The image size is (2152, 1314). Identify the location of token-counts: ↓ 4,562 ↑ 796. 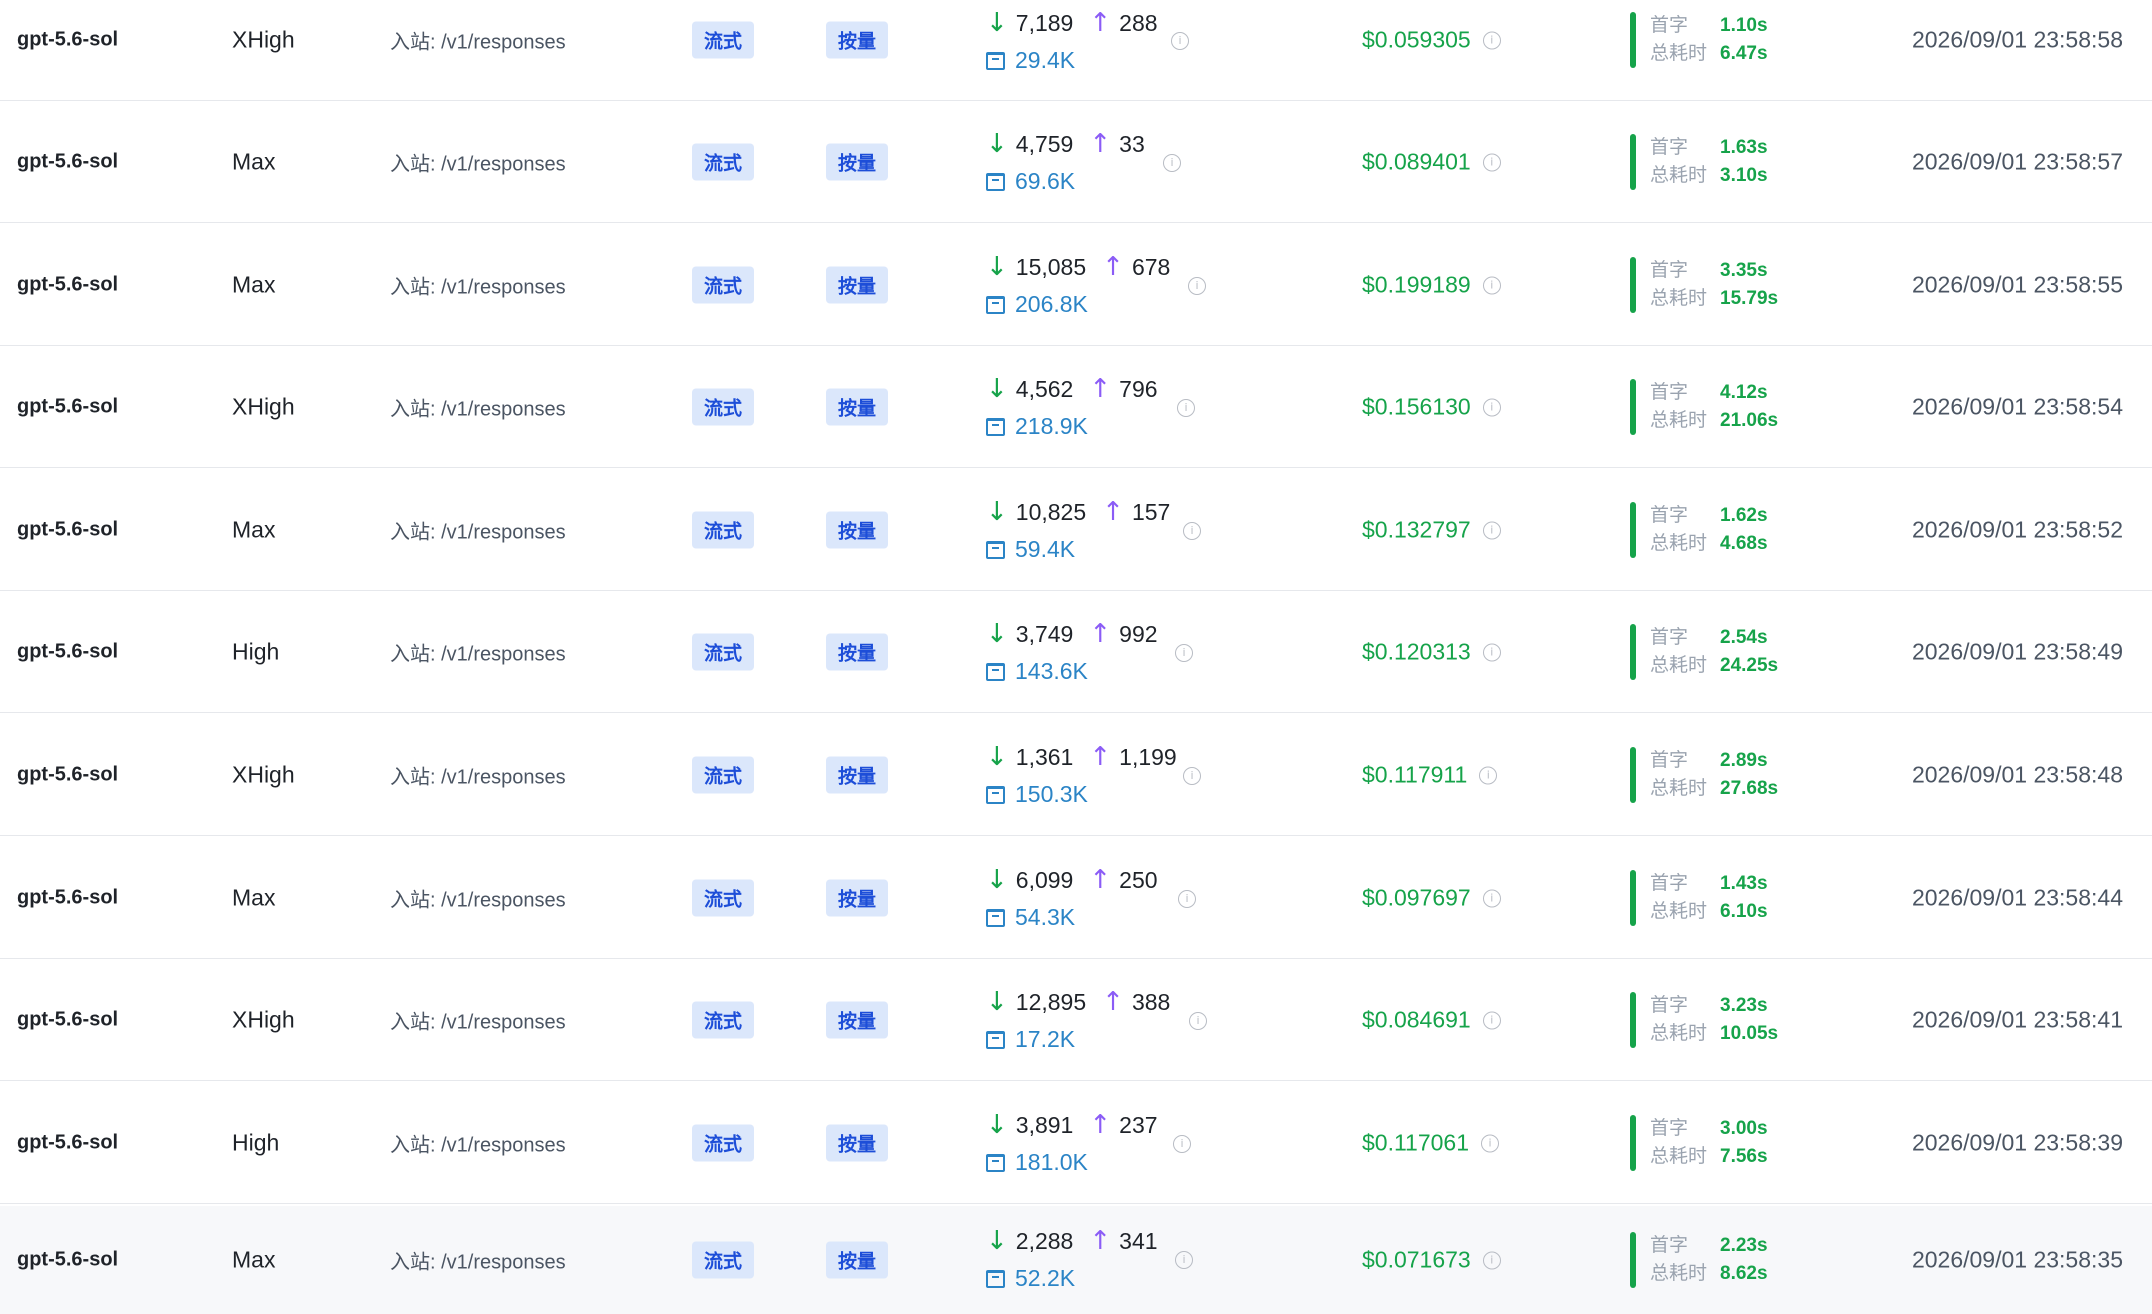
(1072, 389).